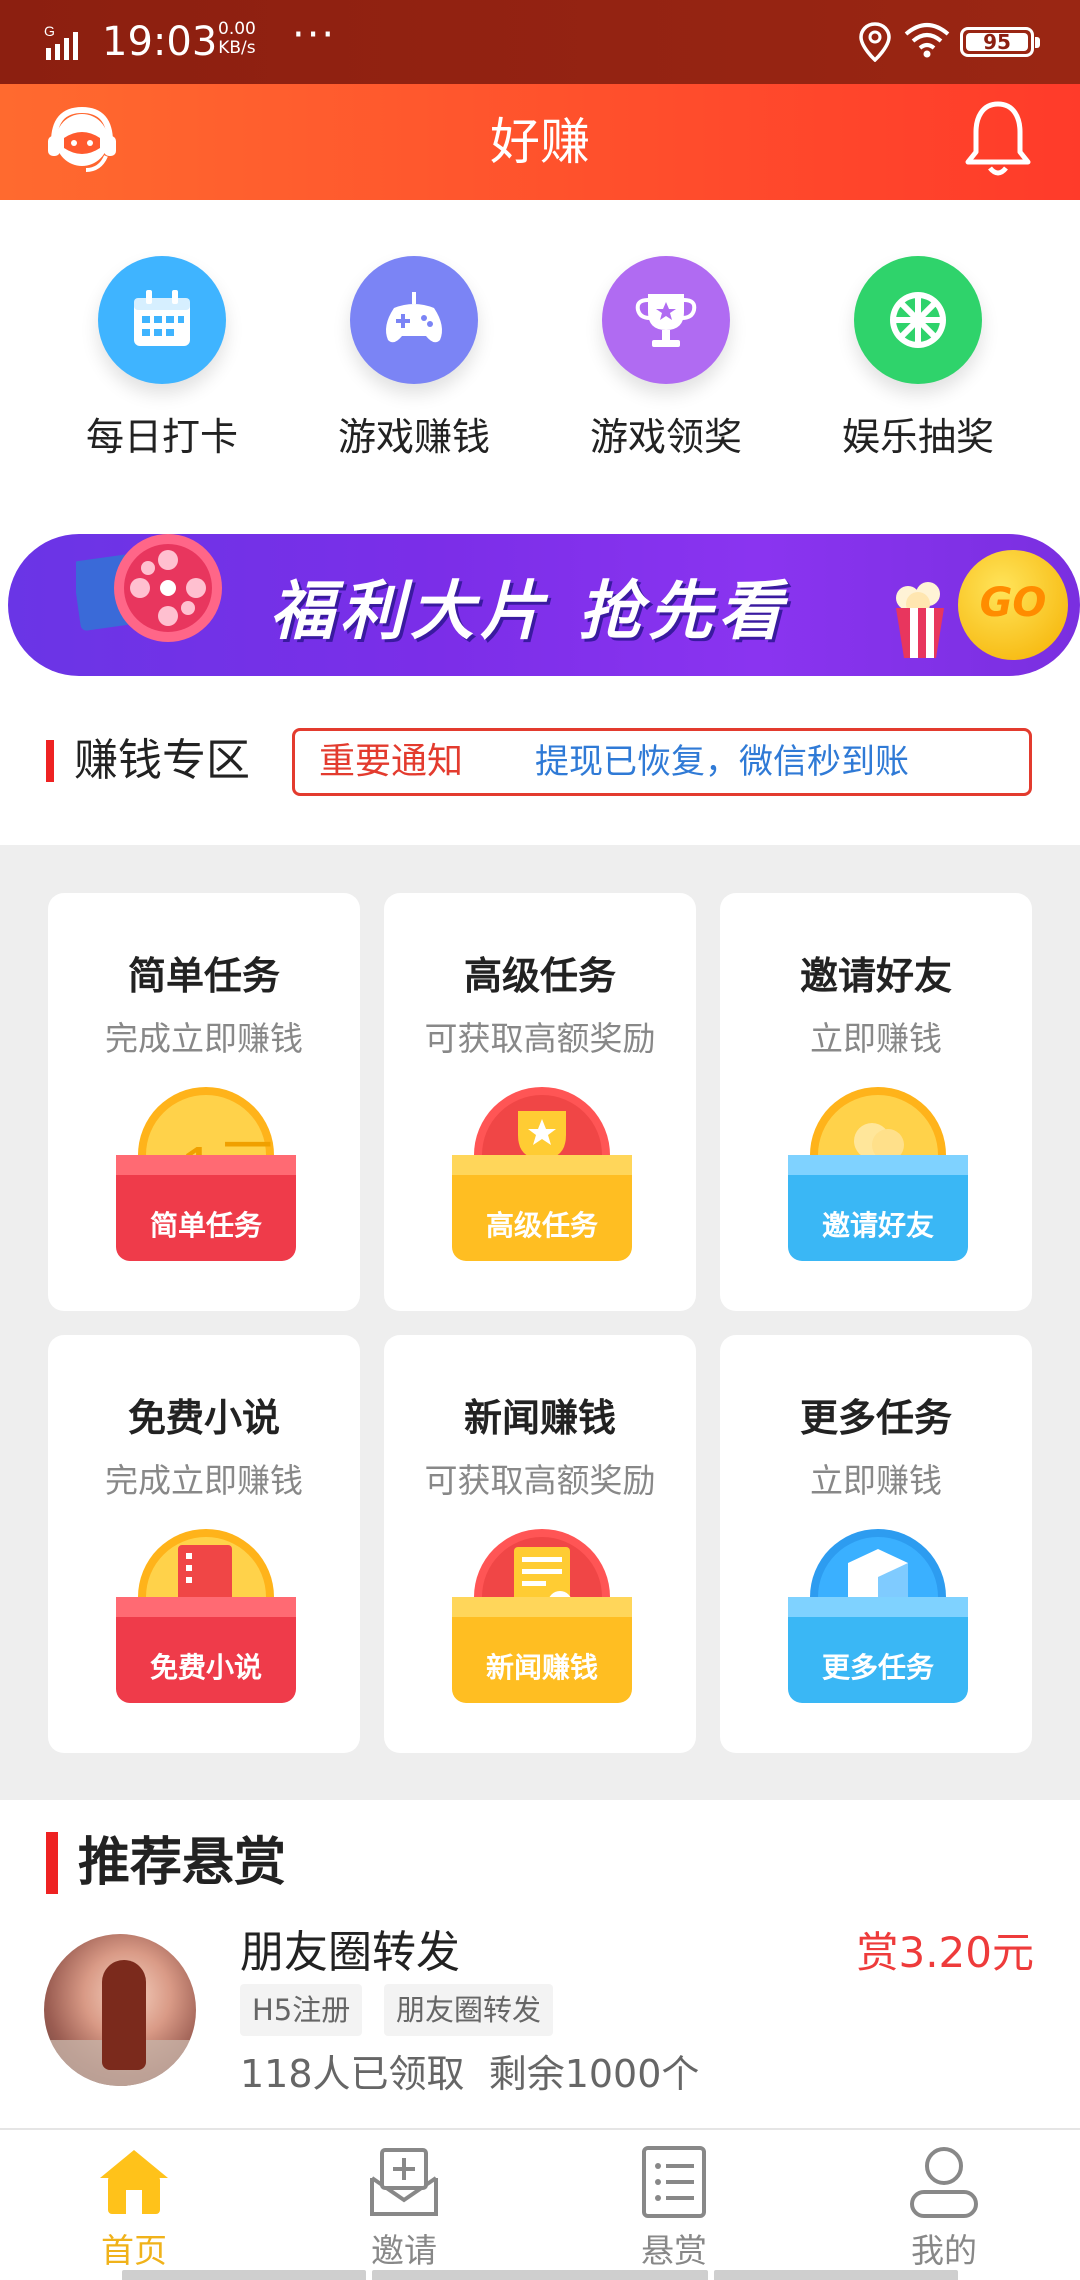 This screenshot has height=2280, width=1080. Describe the element at coordinates (49, 31) in the screenshot. I see `network-type: G` at that location.